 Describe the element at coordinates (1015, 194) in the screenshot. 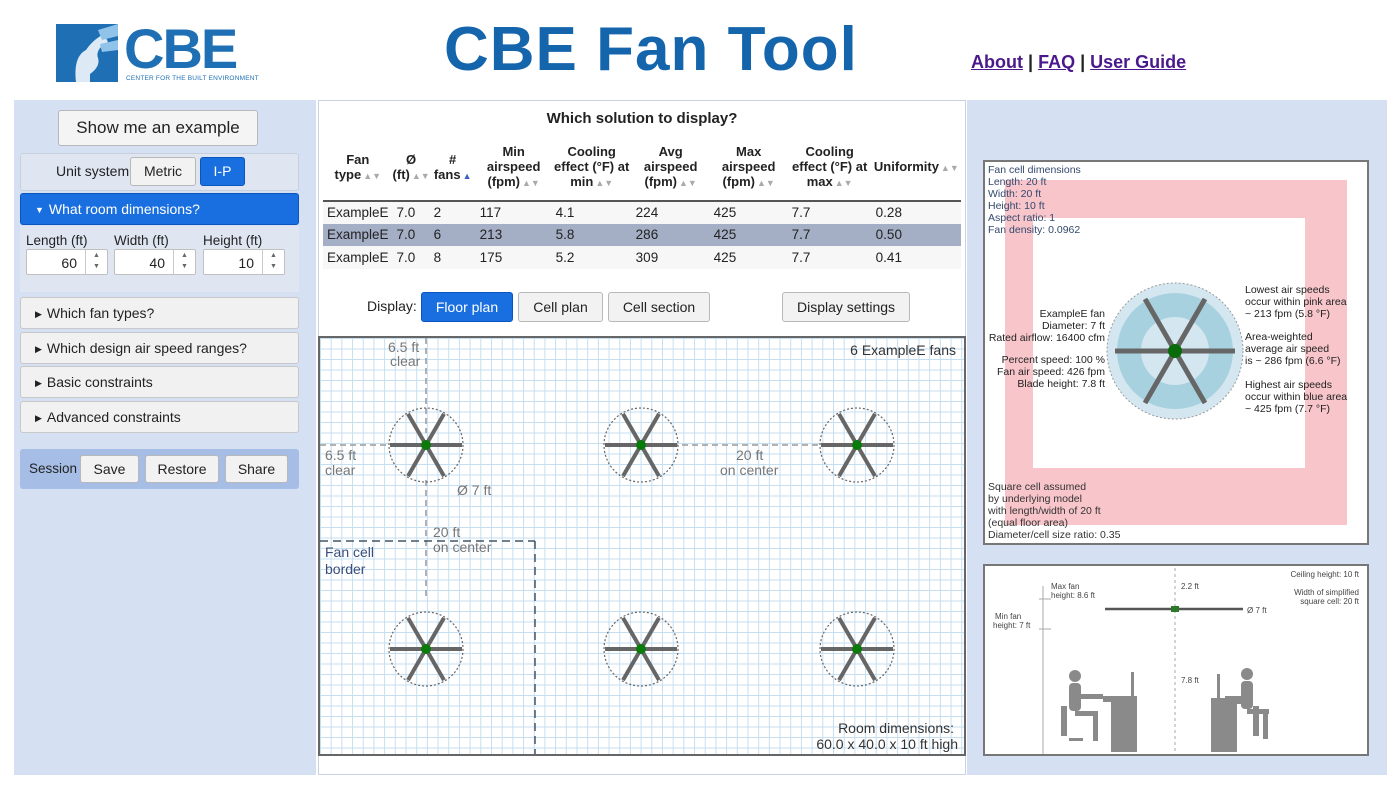

I see `cell-width: Width: 20 ft` at that location.